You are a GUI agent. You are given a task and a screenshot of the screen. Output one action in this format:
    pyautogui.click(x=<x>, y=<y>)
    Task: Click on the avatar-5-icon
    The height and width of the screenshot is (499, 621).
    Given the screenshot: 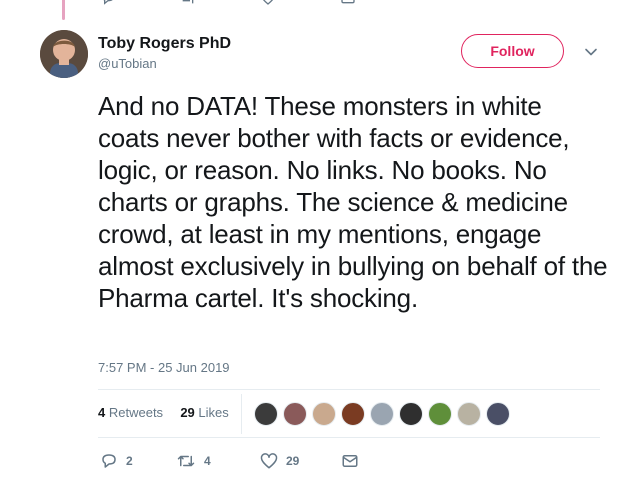 What is the action you would take?
    pyautogui.click(x=382, y=414)
    